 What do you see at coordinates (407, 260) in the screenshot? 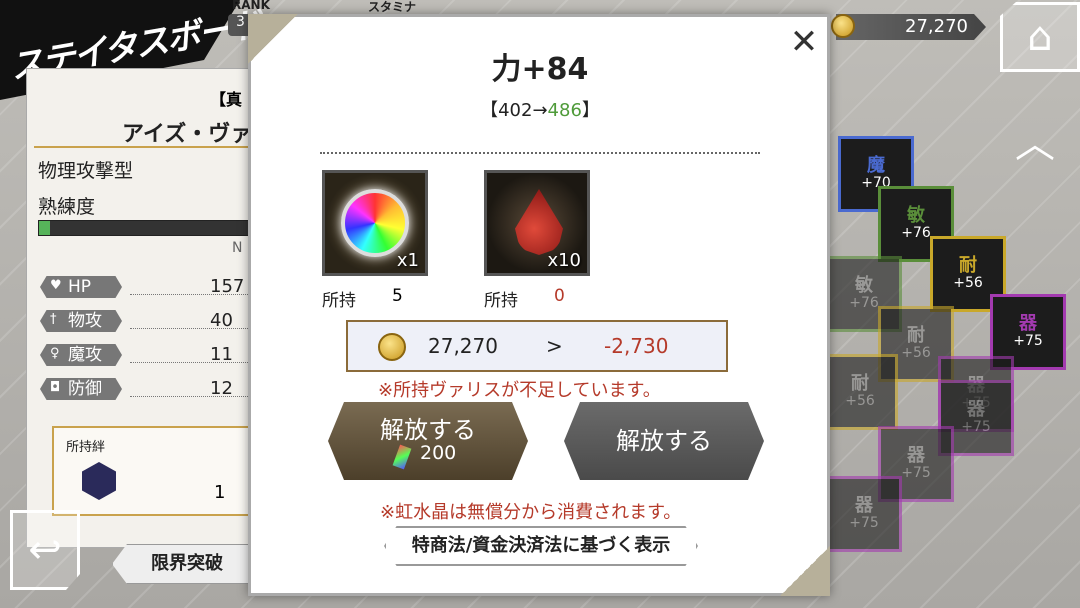
I see `item-count: x1` at bounding box center [407, 260].